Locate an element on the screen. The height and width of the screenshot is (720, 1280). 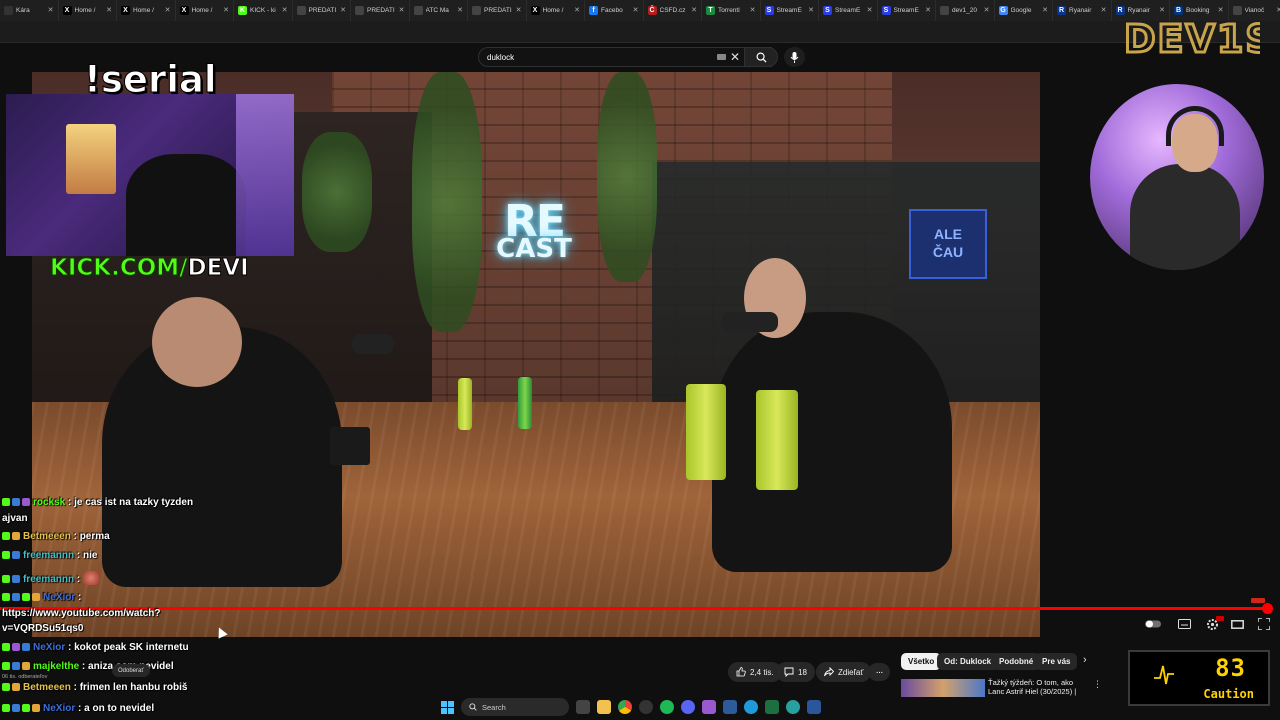
settings-button is located at coordinates (1214, 623).